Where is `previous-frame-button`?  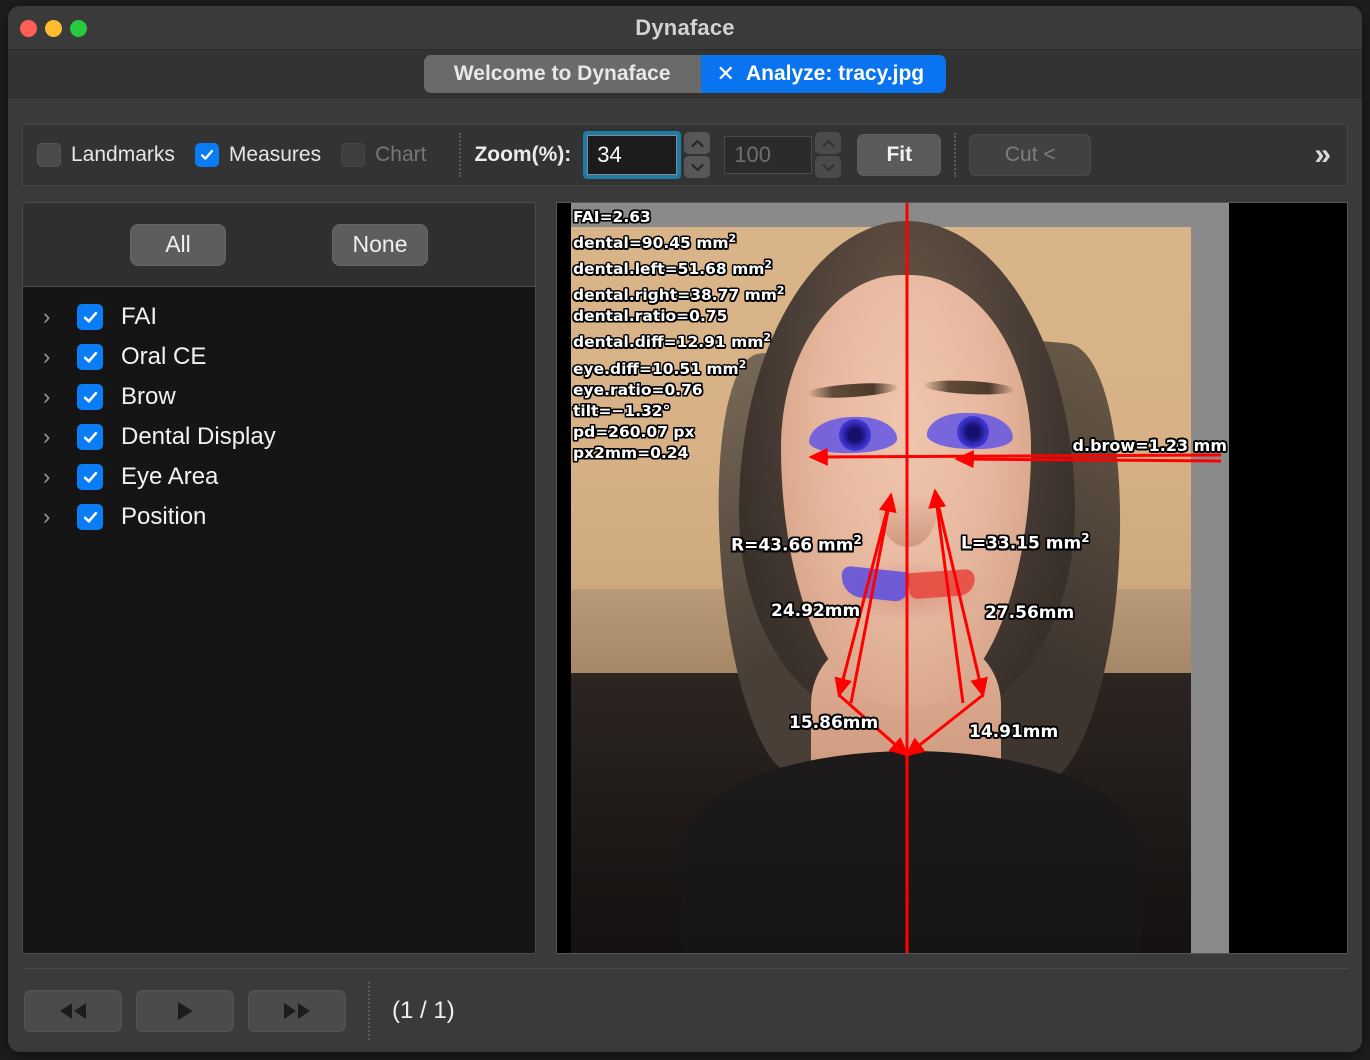 previous-frame-button is located at coordinates (73, 1010).